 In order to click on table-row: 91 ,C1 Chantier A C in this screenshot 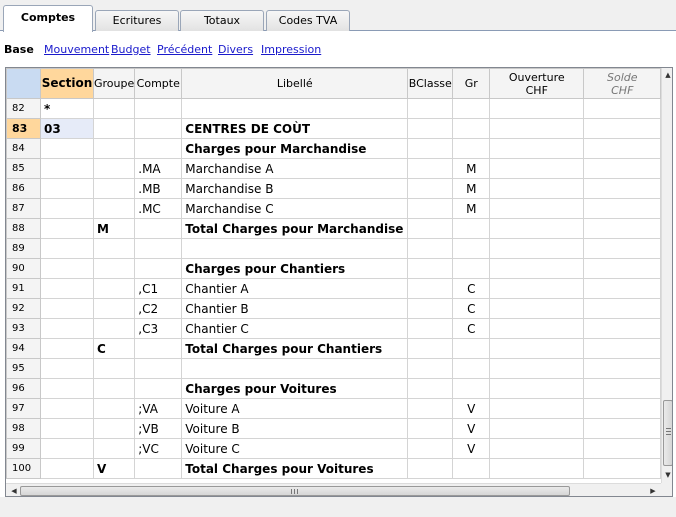, I will do `click(334, 288)`.